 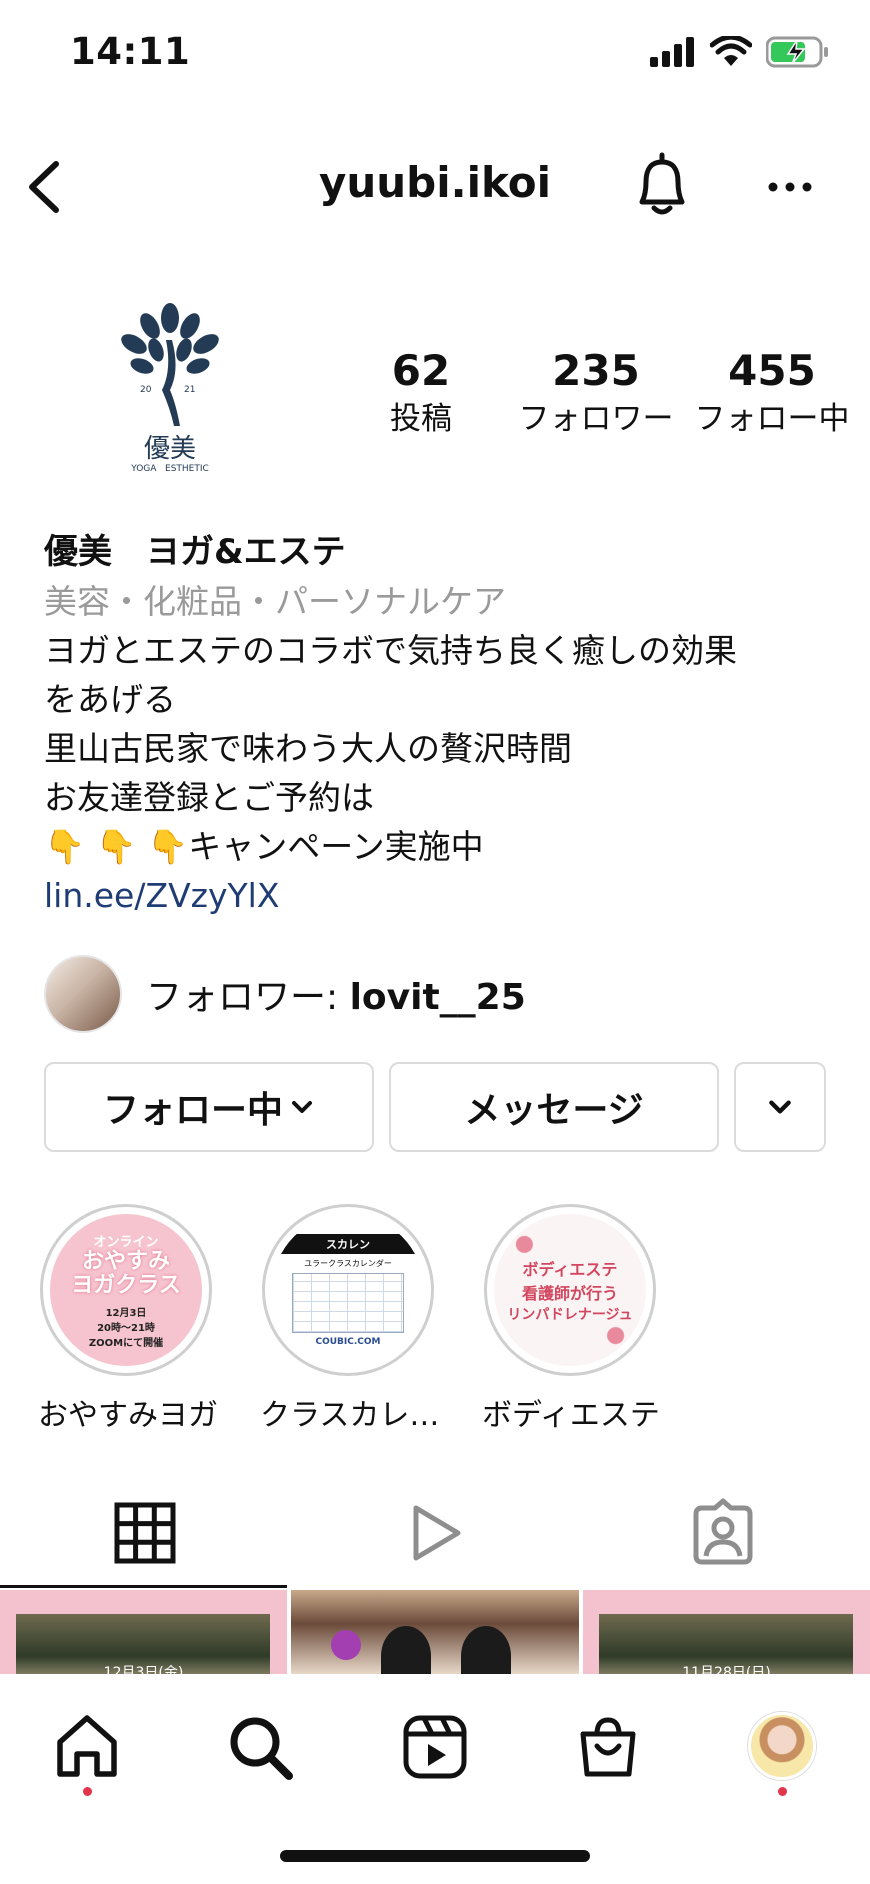 I want to click on tagged-person-icon, so click(x=723, y=1531).